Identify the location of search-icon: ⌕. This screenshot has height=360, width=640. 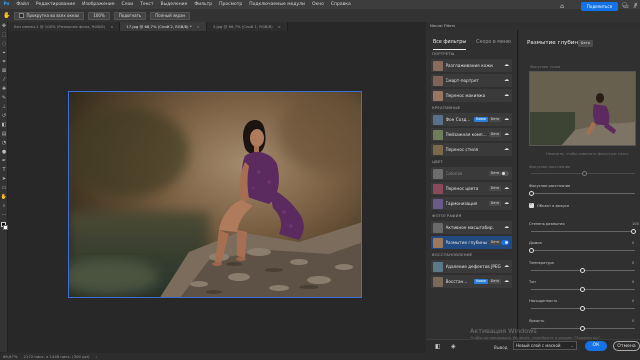
(635, 6).